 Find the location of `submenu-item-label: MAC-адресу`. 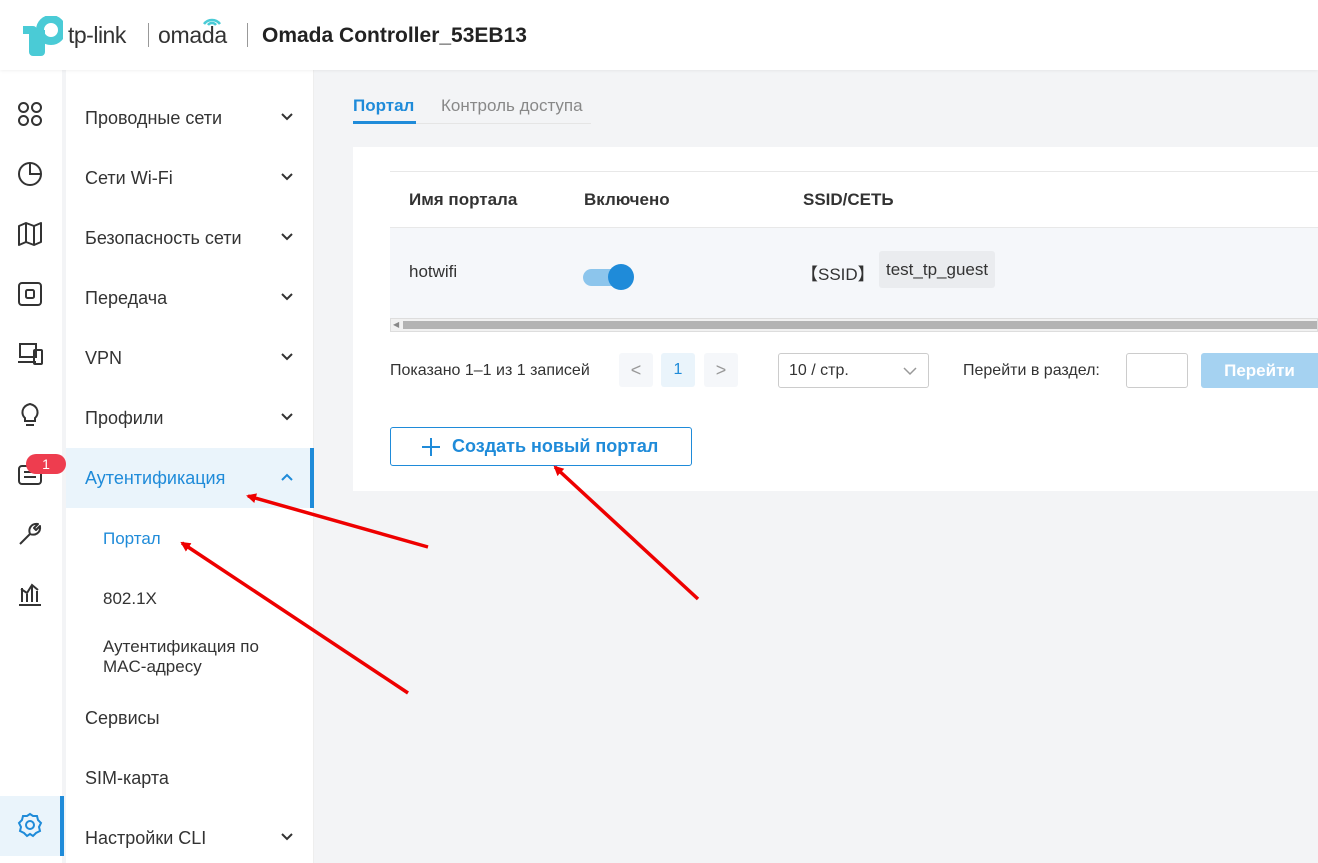

submenu-item-label: MAC-адресу is located at coordinates (152, 666).